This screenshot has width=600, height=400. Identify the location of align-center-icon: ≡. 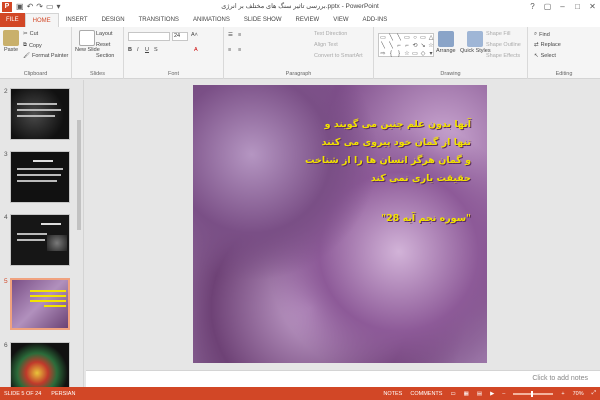
(239, 50).